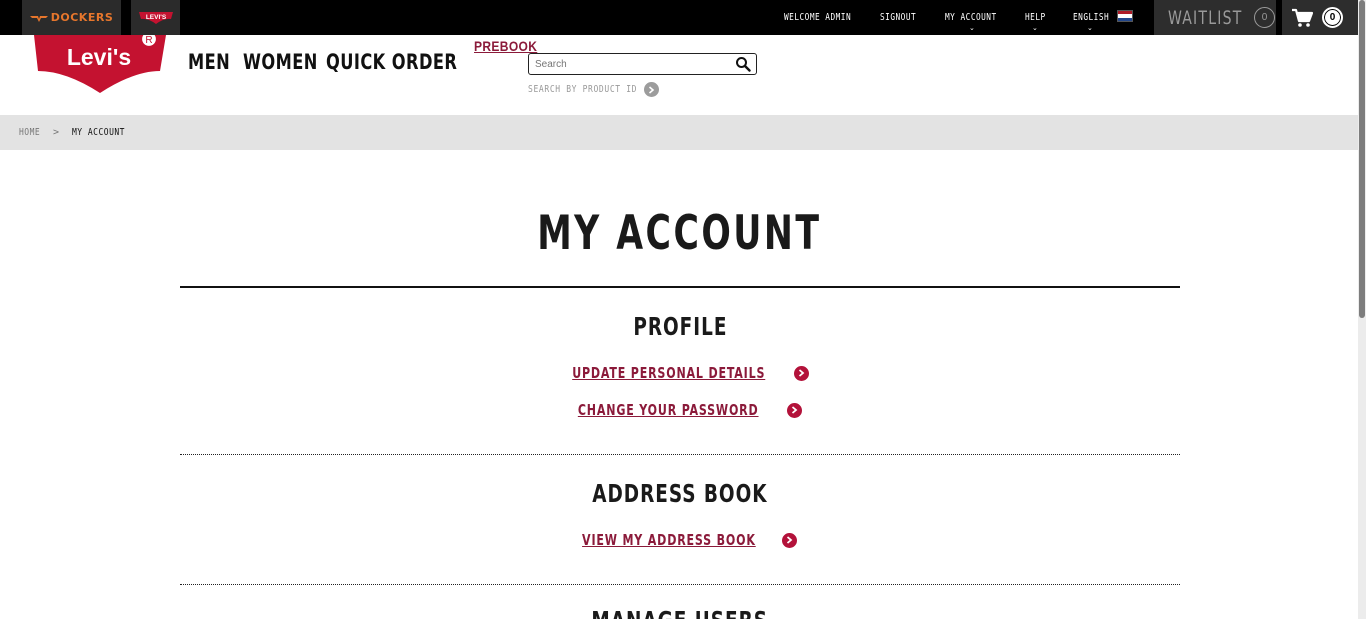 This screenshot has height=619, width=1366. What do you see at coordinates (680, 326) in the screenshot?
I see `section-title-profile: PROFILE` at bounding box center [680, 326].